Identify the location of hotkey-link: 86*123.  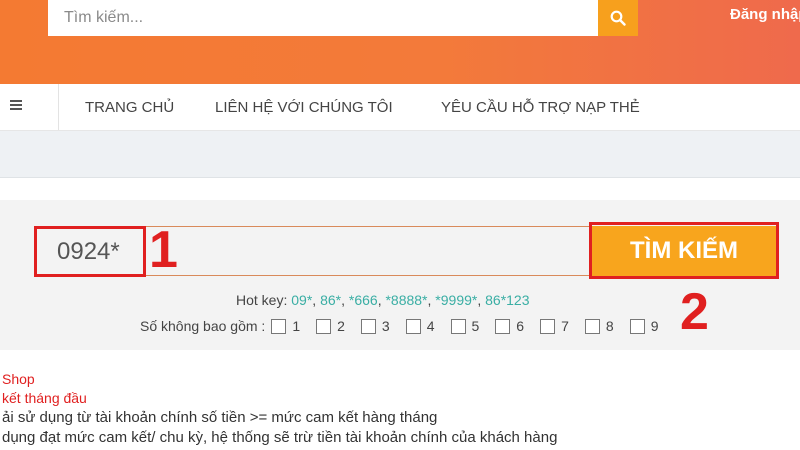
(507, 300).